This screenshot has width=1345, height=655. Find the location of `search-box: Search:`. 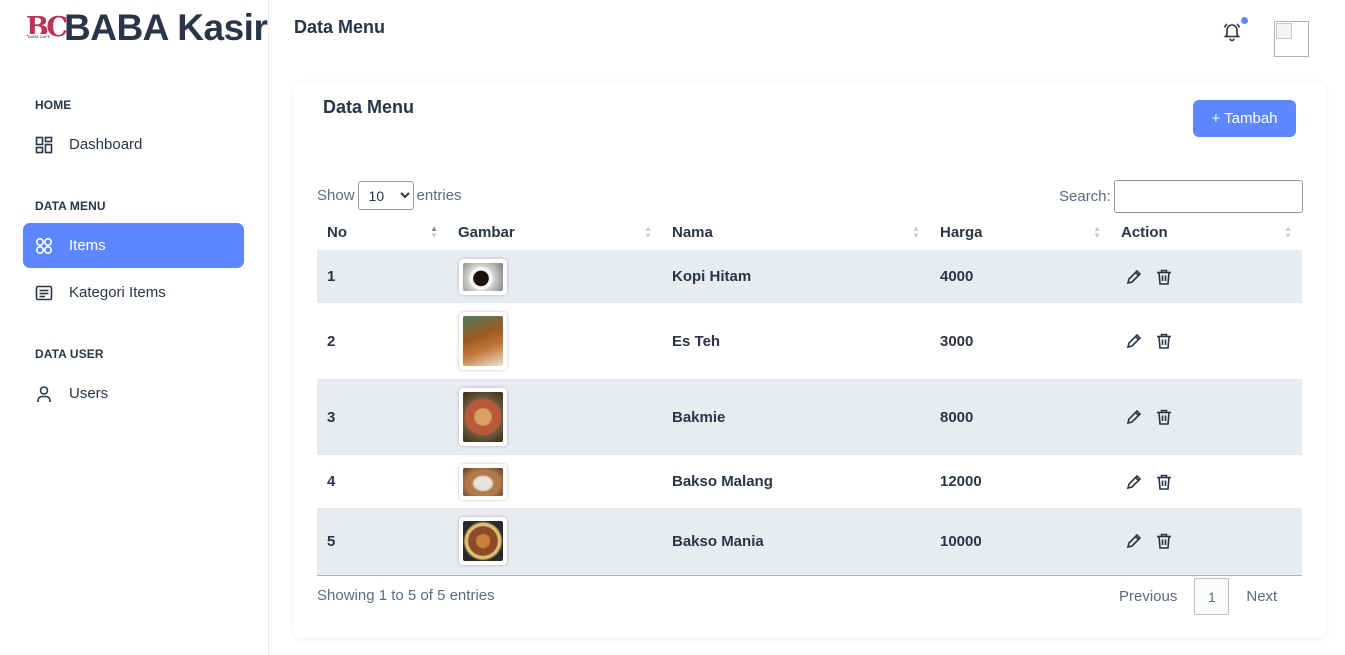

search-box: Search: is located at coordinates (1181, 196).